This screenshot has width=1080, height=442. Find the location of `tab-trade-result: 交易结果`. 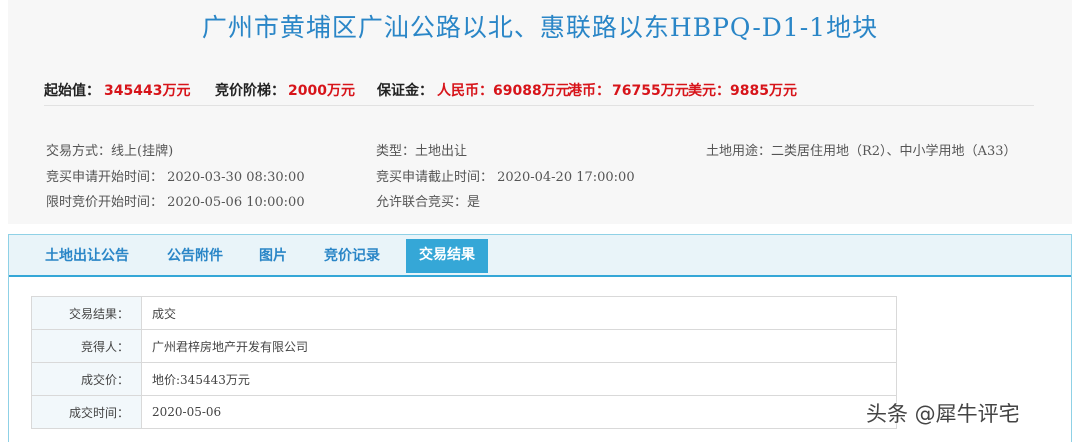

tab-trade-result: 交易结果 is located at coordinates (447, 256).